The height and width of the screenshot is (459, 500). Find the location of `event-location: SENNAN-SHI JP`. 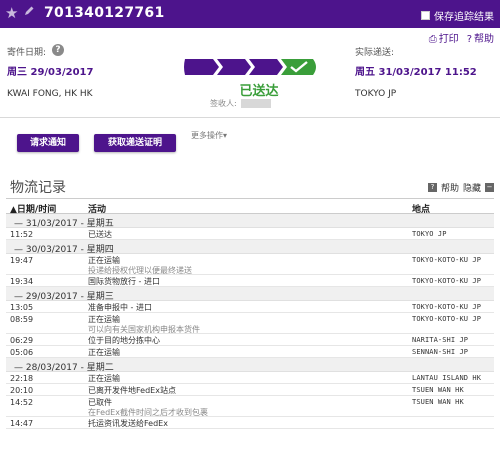

event-location: SENNAN-SHI JP is located at coordinates (440, 352).